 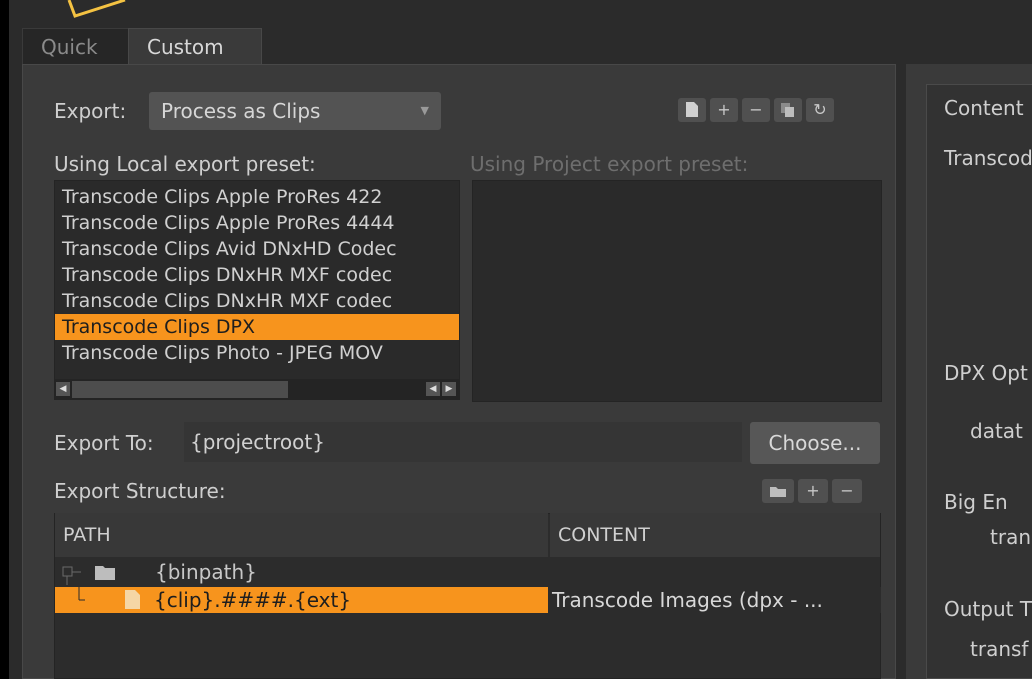 I want to click on preset-list-horizontal-scrollbar: ◀ ◀ ▶, so click(x=257, y=389).